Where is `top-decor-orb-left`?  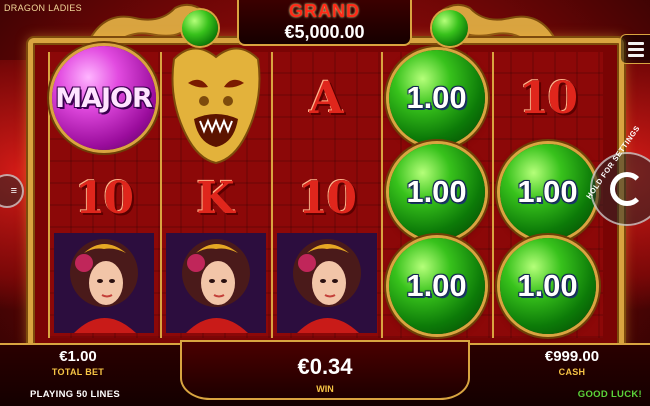 top-decor-orb-left is located at coordinates (200, 28).